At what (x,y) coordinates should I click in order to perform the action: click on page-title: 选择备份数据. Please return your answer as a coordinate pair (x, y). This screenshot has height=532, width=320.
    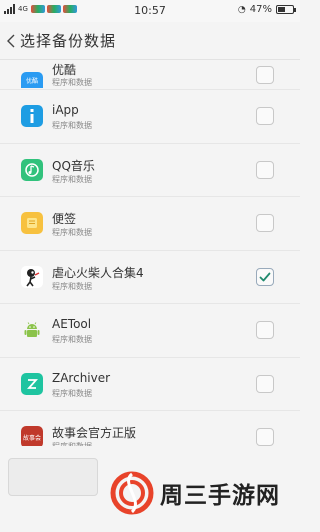
    Looking at the image, I should click on (68, 41).